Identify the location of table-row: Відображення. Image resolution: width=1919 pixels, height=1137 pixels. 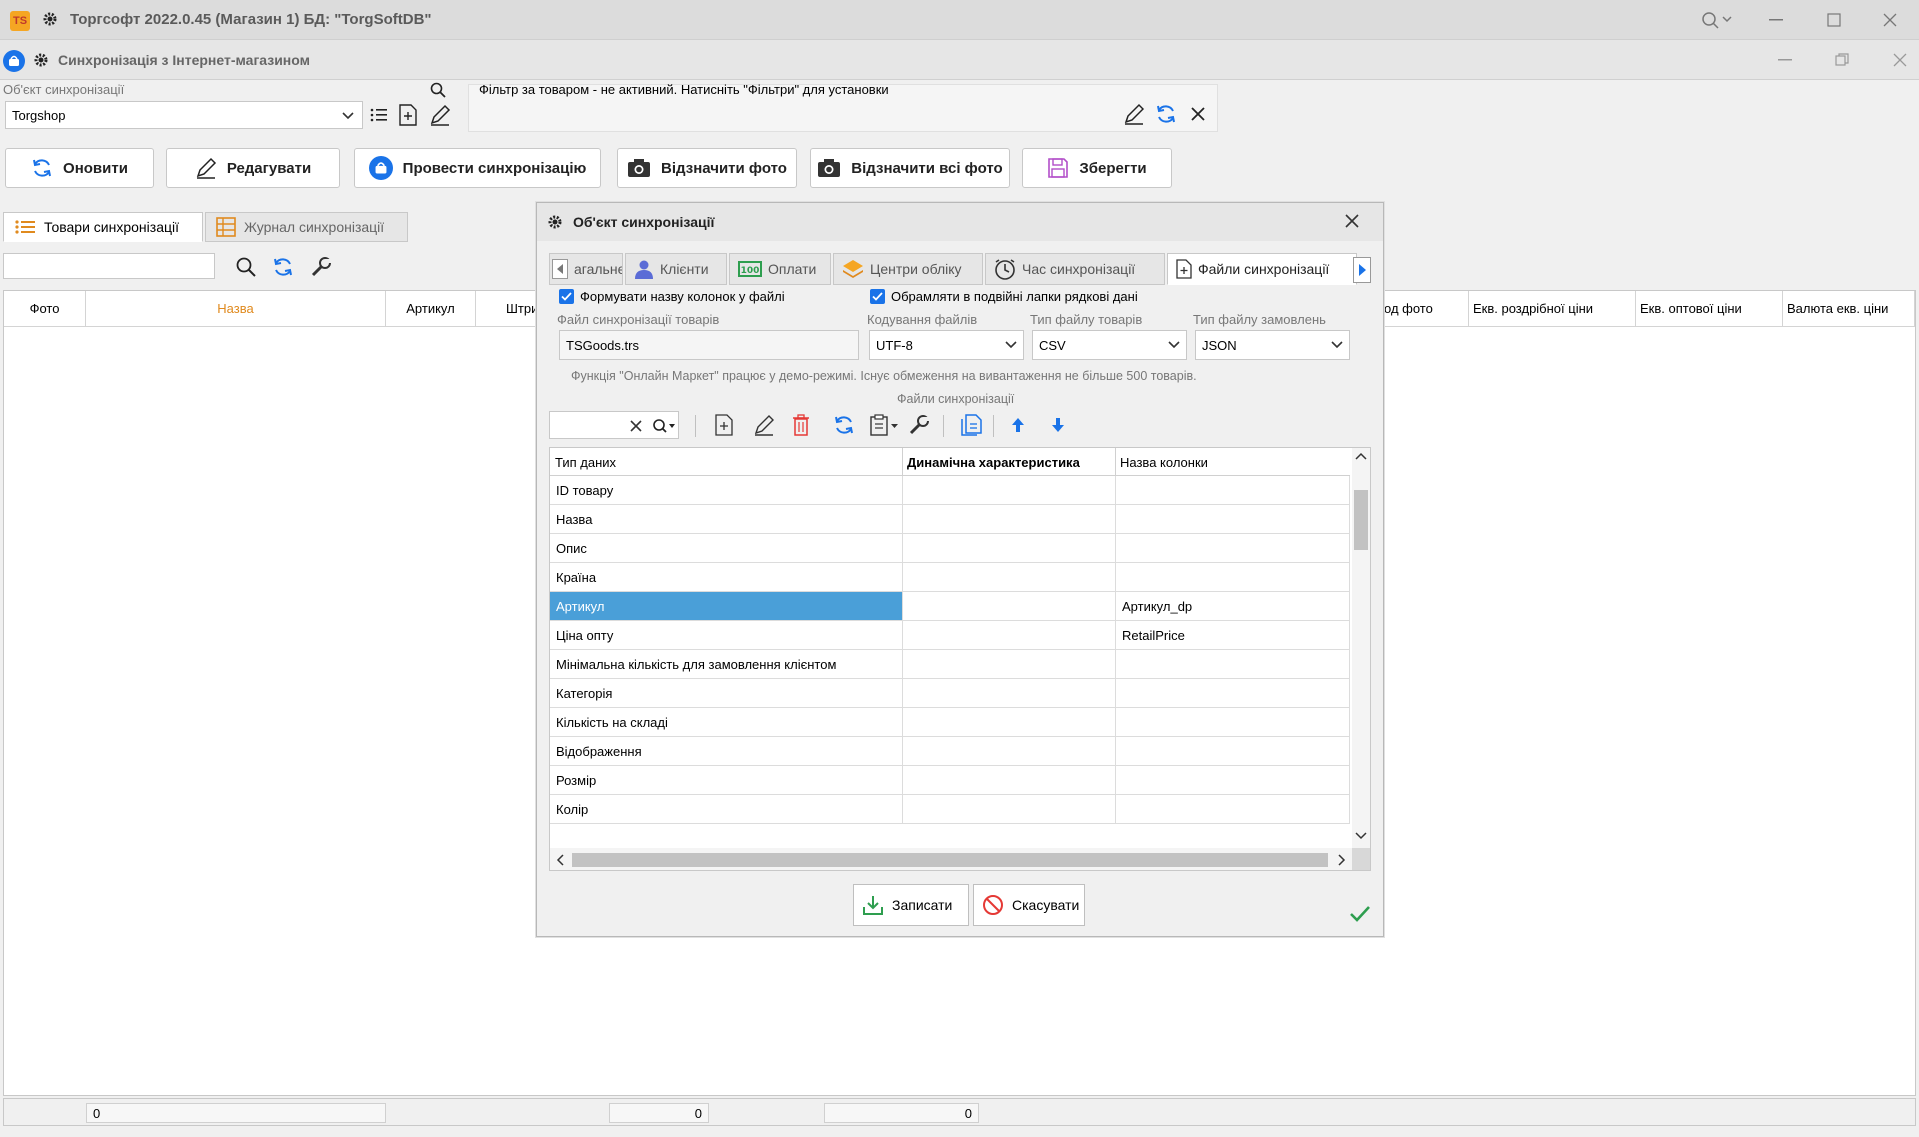
(950, 751).